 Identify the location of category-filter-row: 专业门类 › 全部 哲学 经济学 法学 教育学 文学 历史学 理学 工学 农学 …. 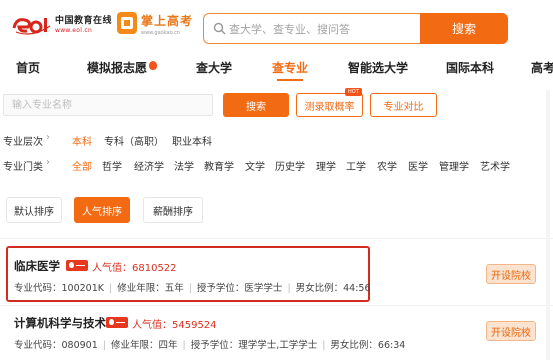
(263, 165).